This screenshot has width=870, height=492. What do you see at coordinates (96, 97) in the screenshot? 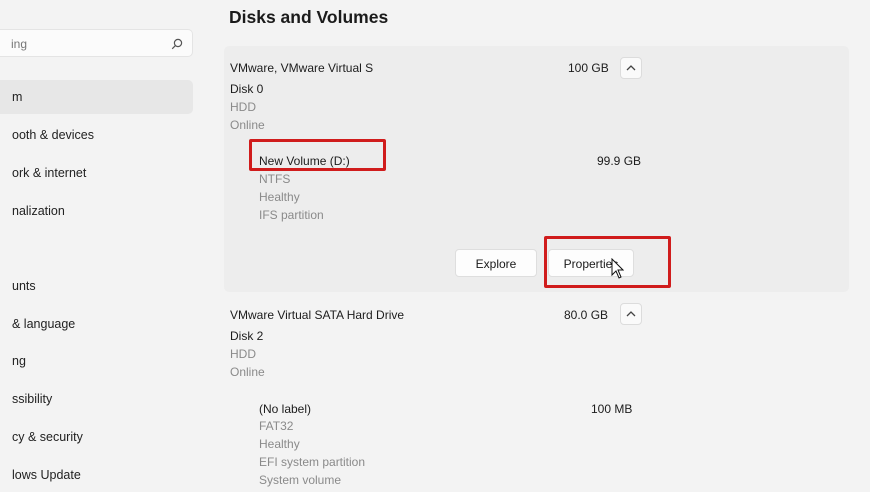
I see `sidebar-item-system: m` at bounding box center [96, 97].